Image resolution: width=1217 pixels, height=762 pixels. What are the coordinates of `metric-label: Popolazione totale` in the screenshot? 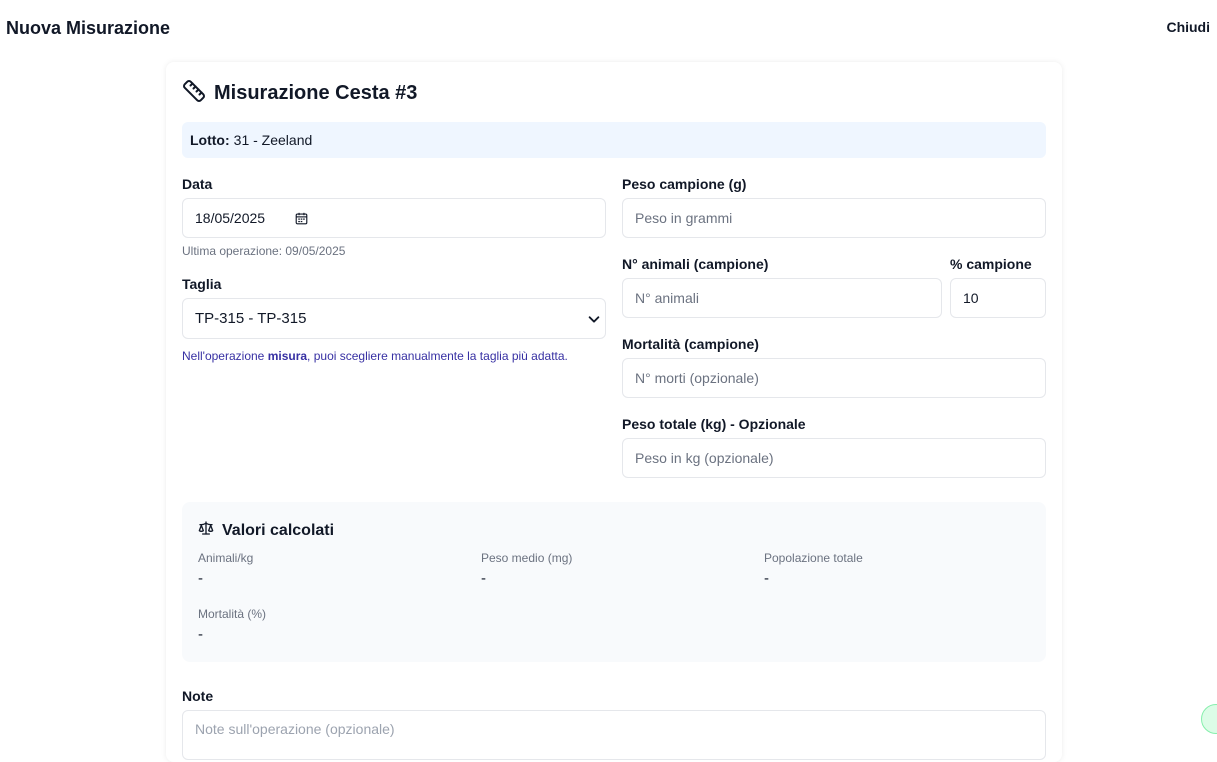 It's located at (813, 558).